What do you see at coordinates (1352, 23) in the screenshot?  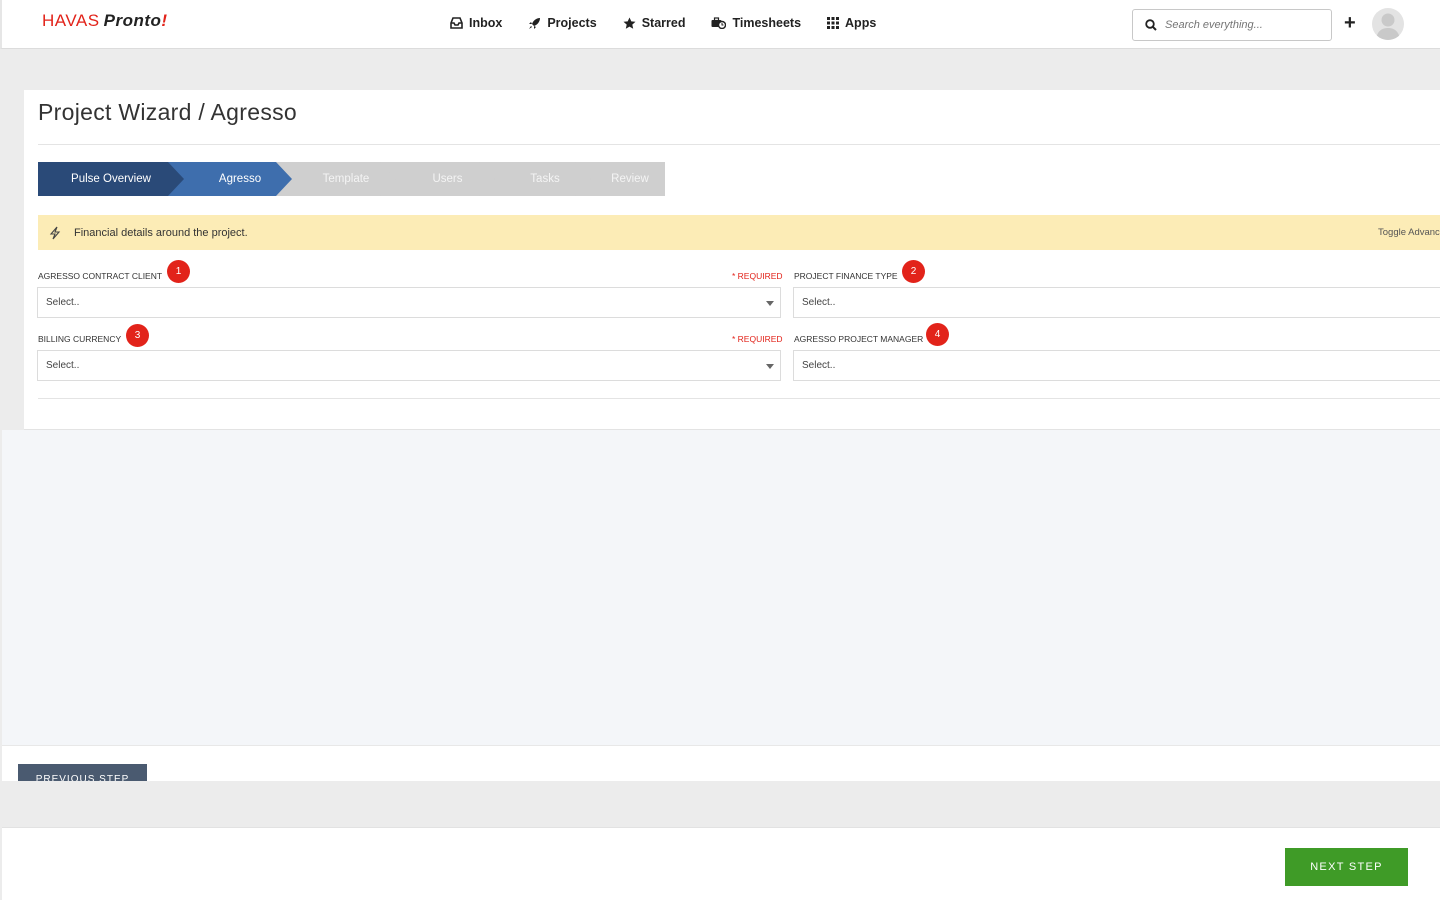 I see `add-new-button: +` at bounding box center [1352, 23].